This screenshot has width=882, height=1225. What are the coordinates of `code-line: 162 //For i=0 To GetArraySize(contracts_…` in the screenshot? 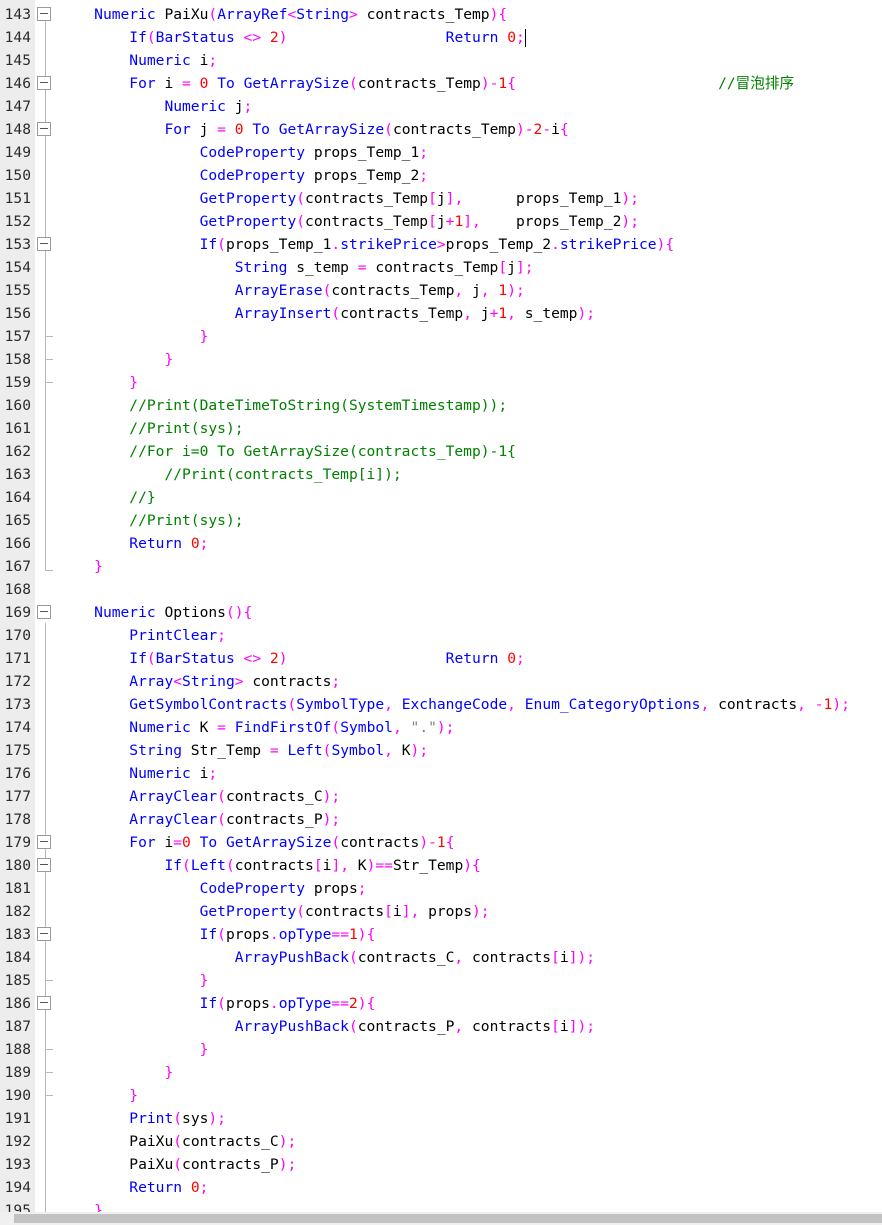 It's located at (441, 451).